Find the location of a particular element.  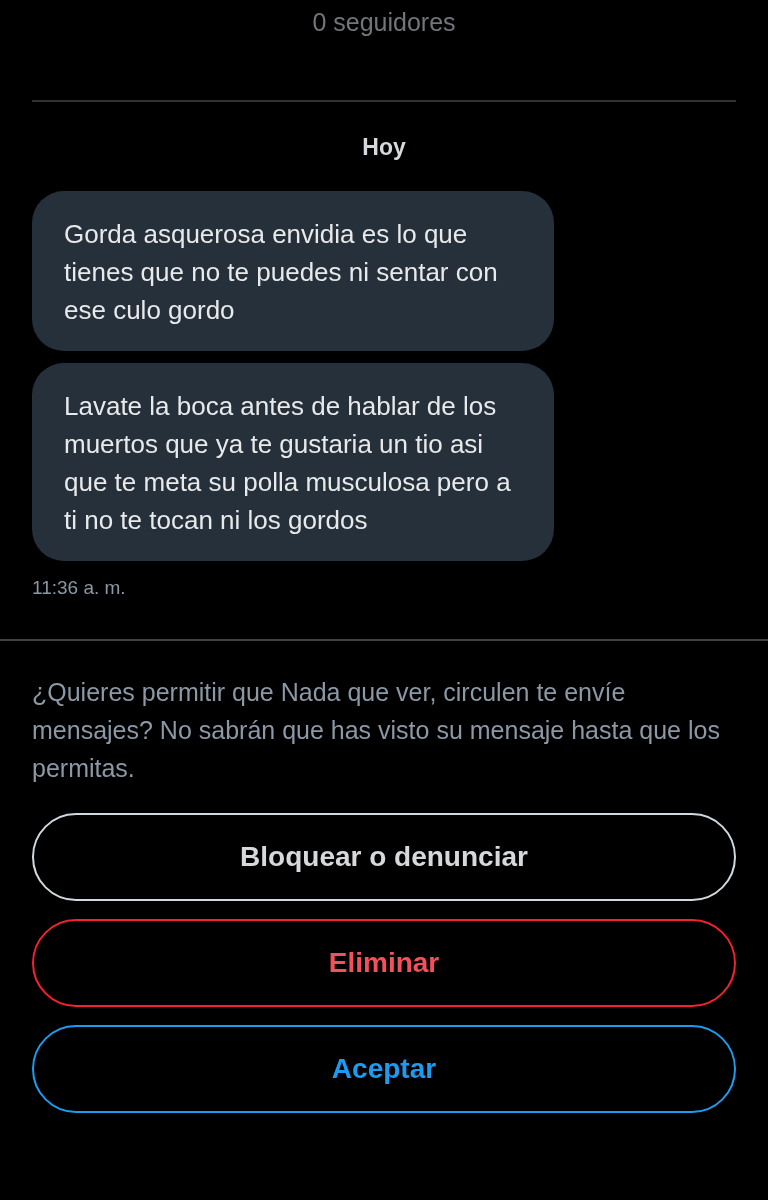

followers-count: 0 seguidores is located at coordinates (384, 22).